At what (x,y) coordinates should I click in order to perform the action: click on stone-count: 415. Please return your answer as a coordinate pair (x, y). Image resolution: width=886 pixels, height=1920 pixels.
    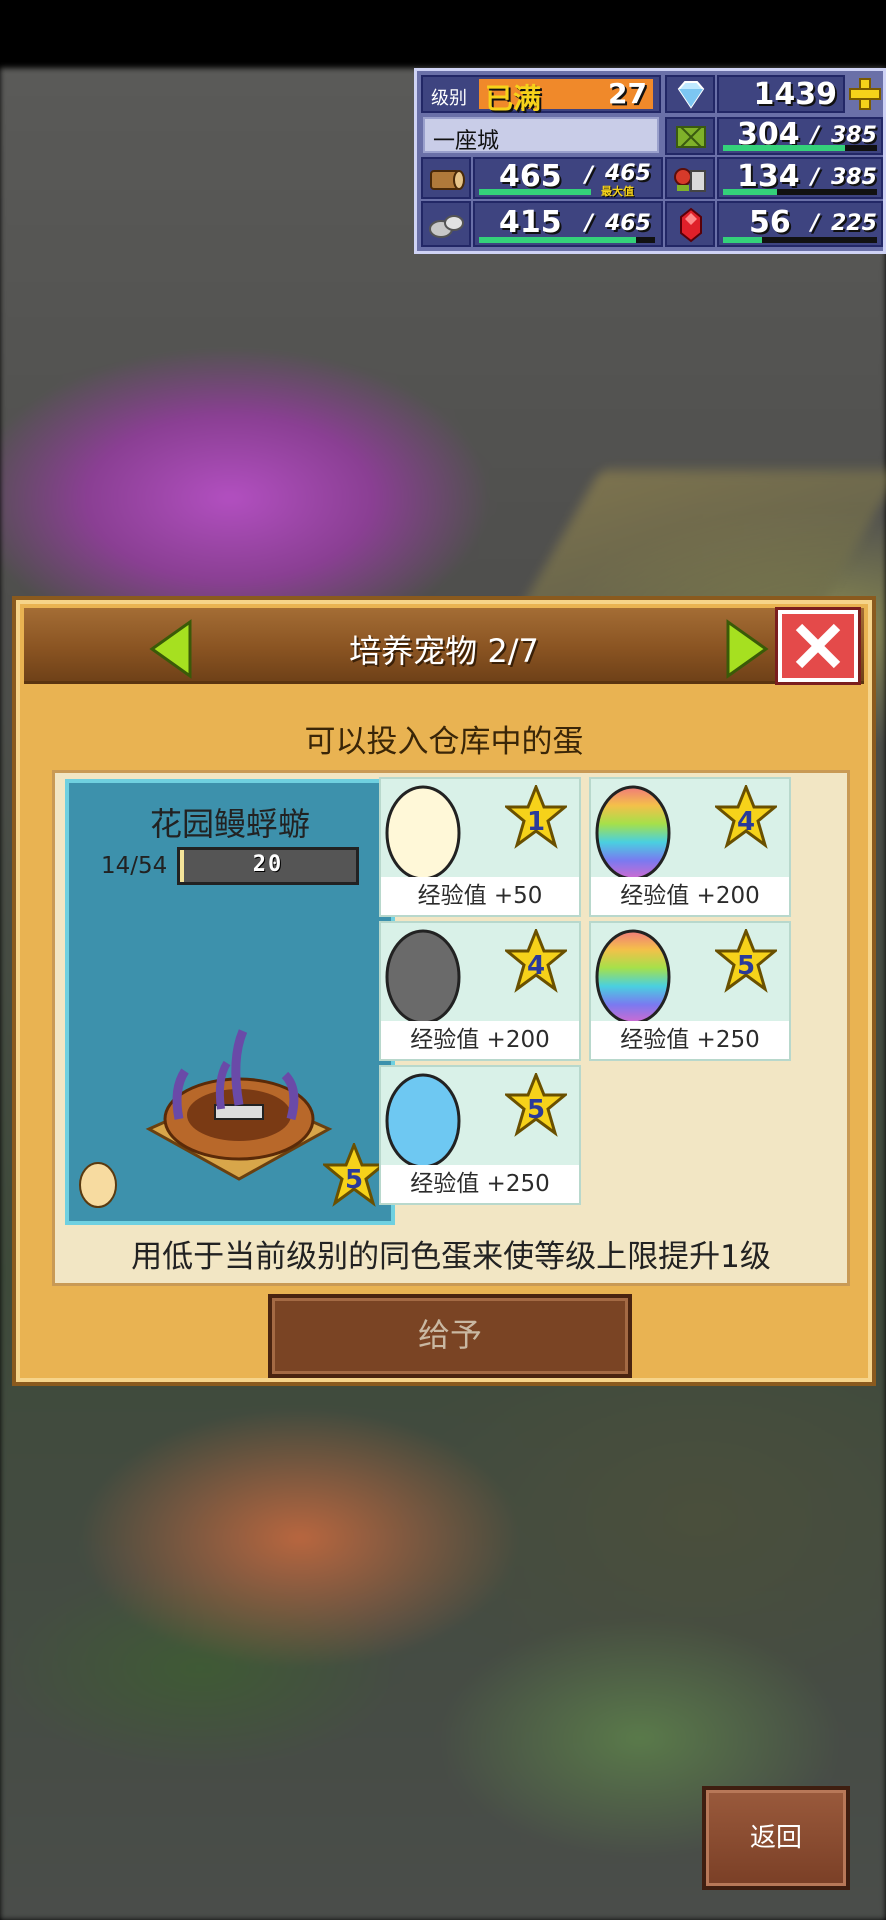
    Looking at the image, I should click on (530, 222).